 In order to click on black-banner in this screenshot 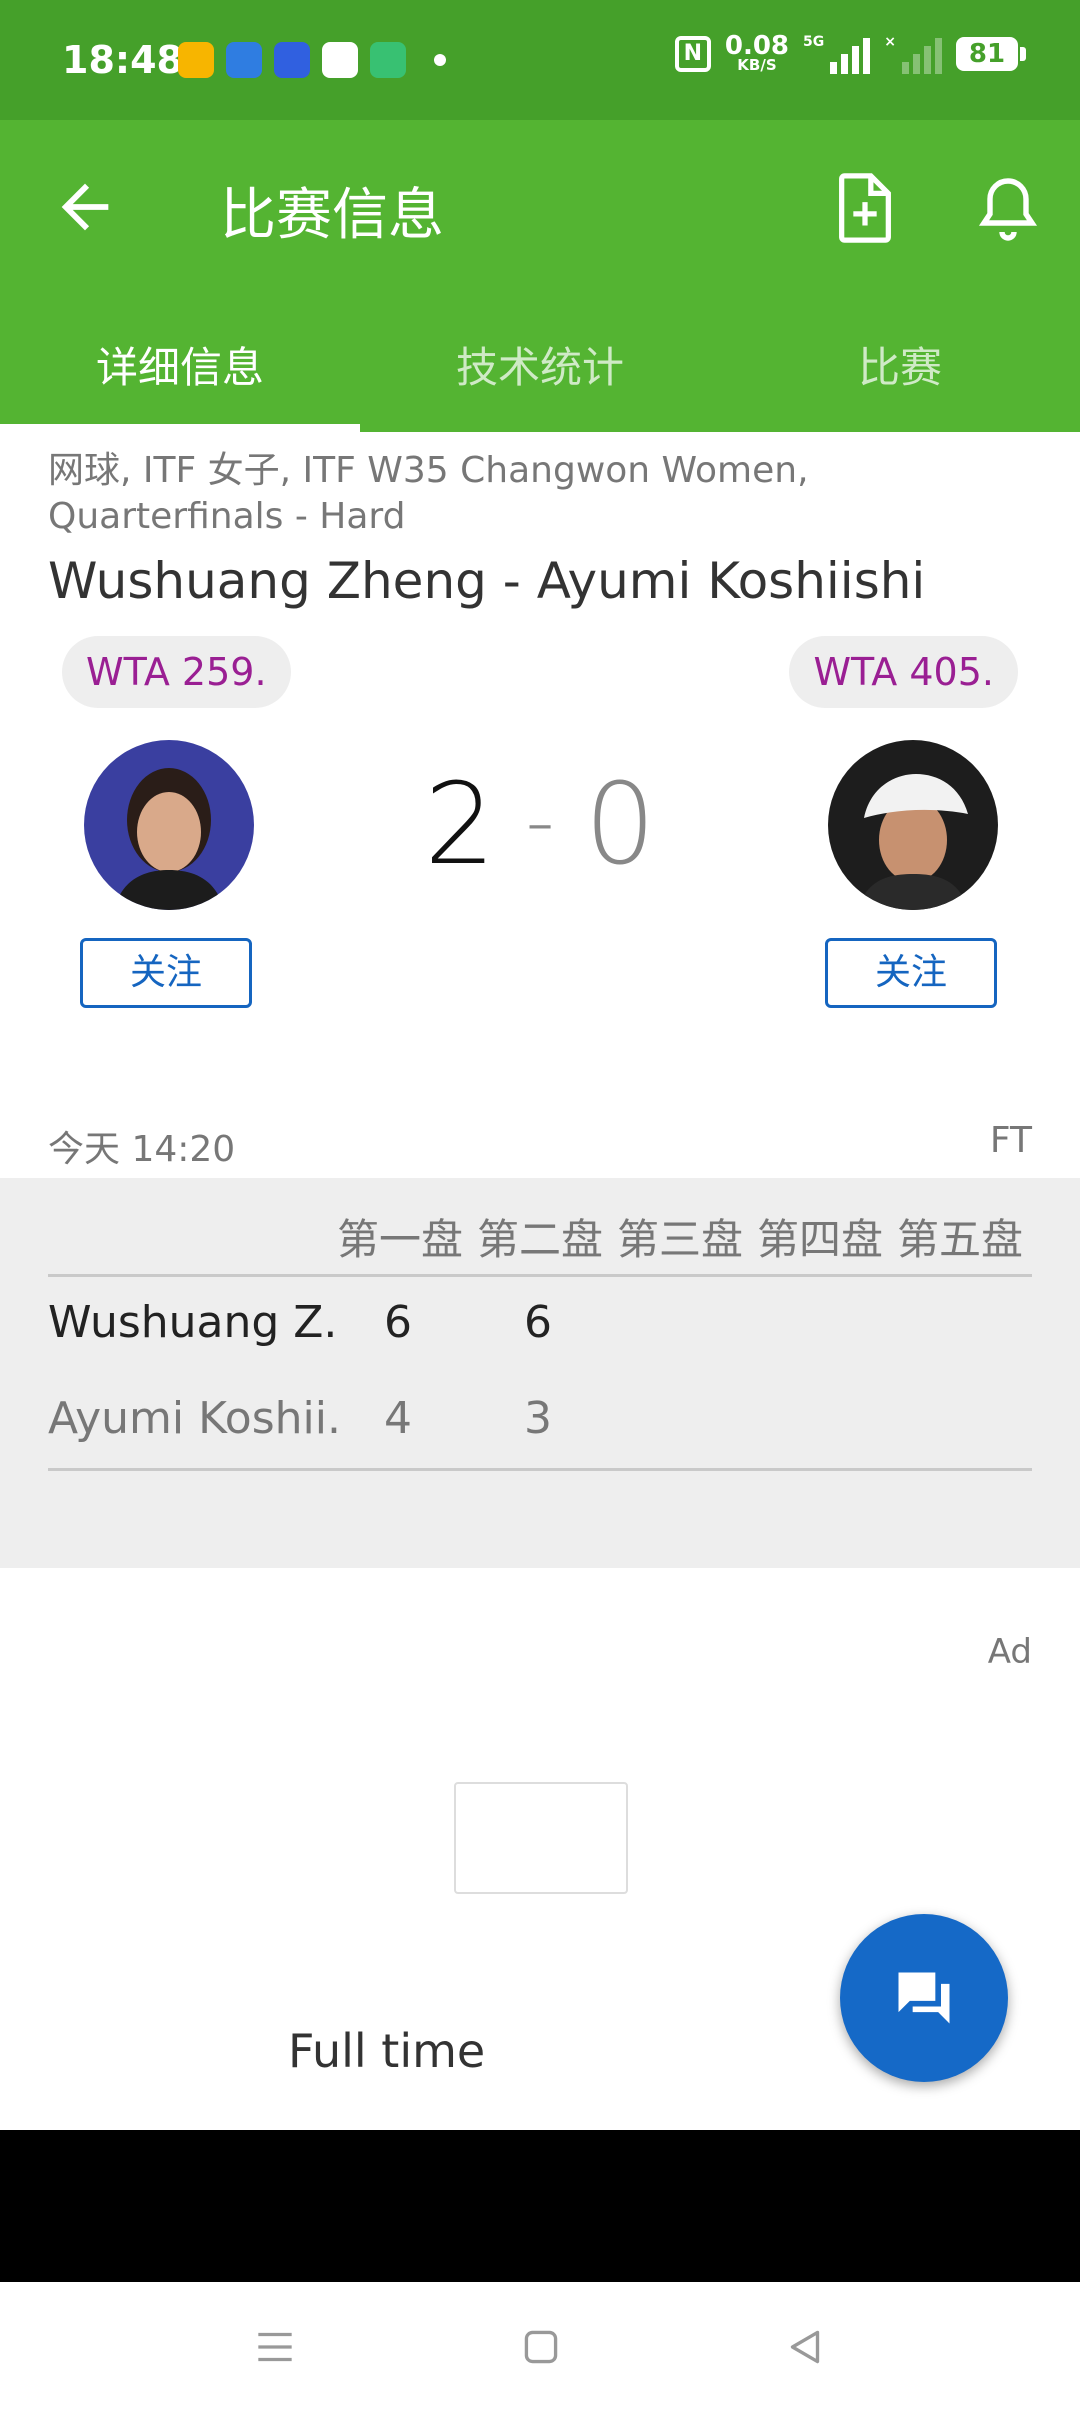, I will do `click(540, 2206)`.